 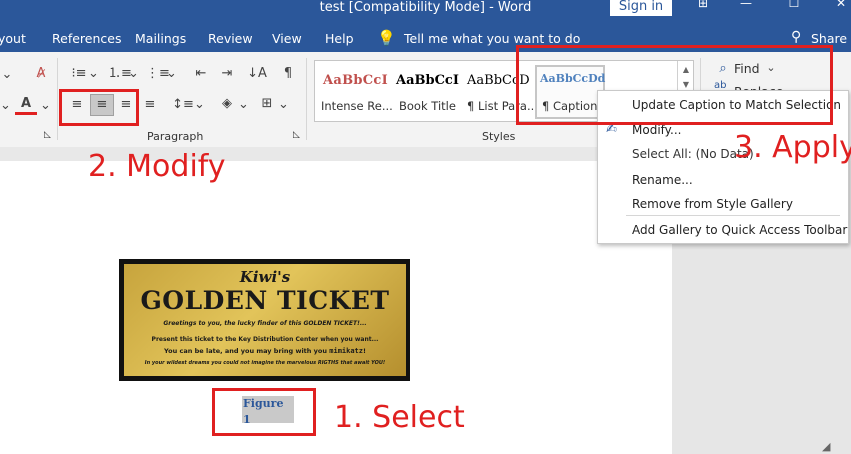 What do you see at coordinates (264, 412) in the screenshot?
I see `annotation-box-select` at bounding box center [264, 412].